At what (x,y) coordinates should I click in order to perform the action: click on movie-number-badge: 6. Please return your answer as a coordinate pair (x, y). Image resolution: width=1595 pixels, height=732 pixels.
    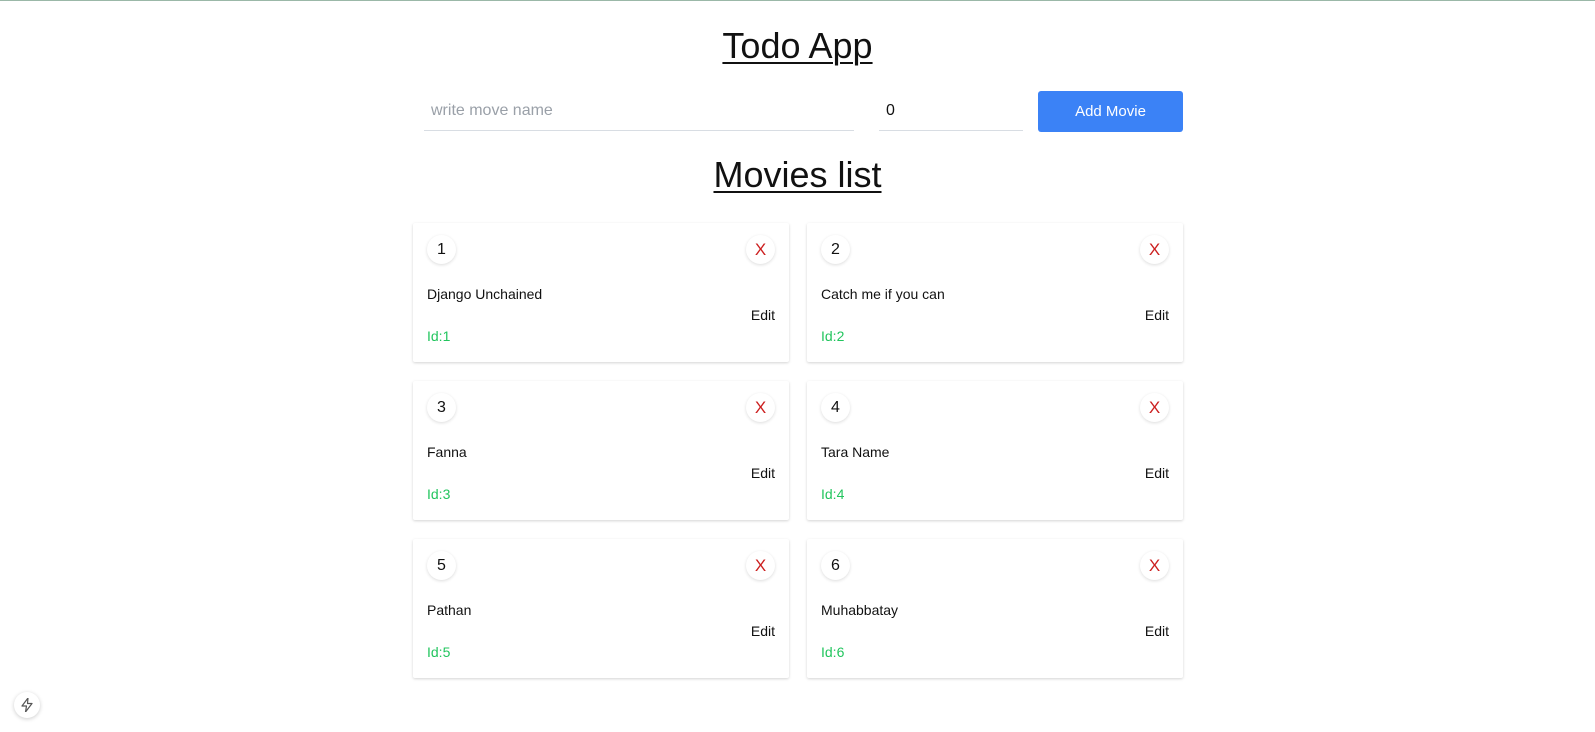
    Looking at the image, I should click on (835, 565).